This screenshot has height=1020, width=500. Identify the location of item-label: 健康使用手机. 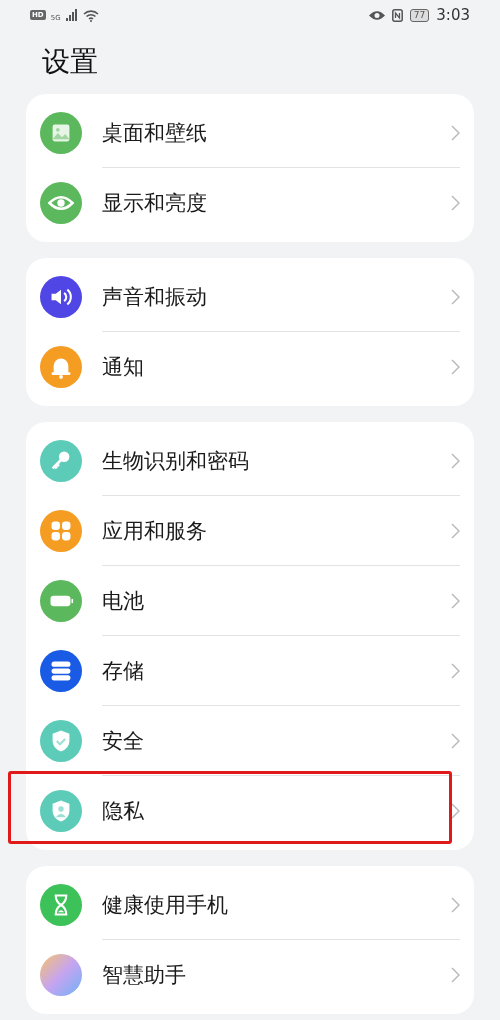
(165, 905).